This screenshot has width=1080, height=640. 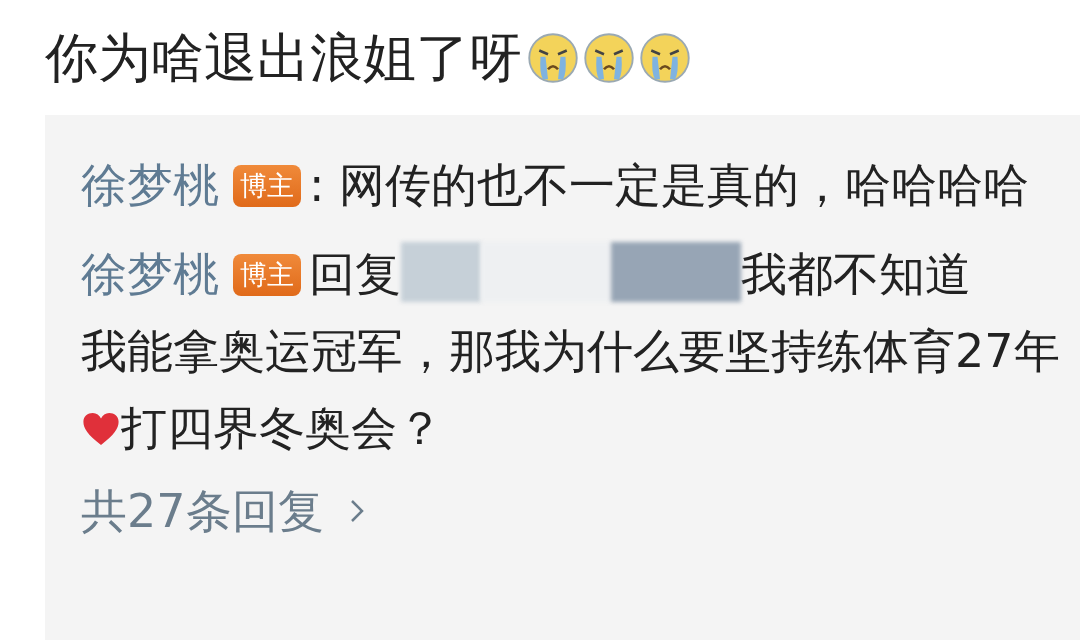 I want to click on reply-text: 打四界冬奥会？, so click(x=282, y=428).